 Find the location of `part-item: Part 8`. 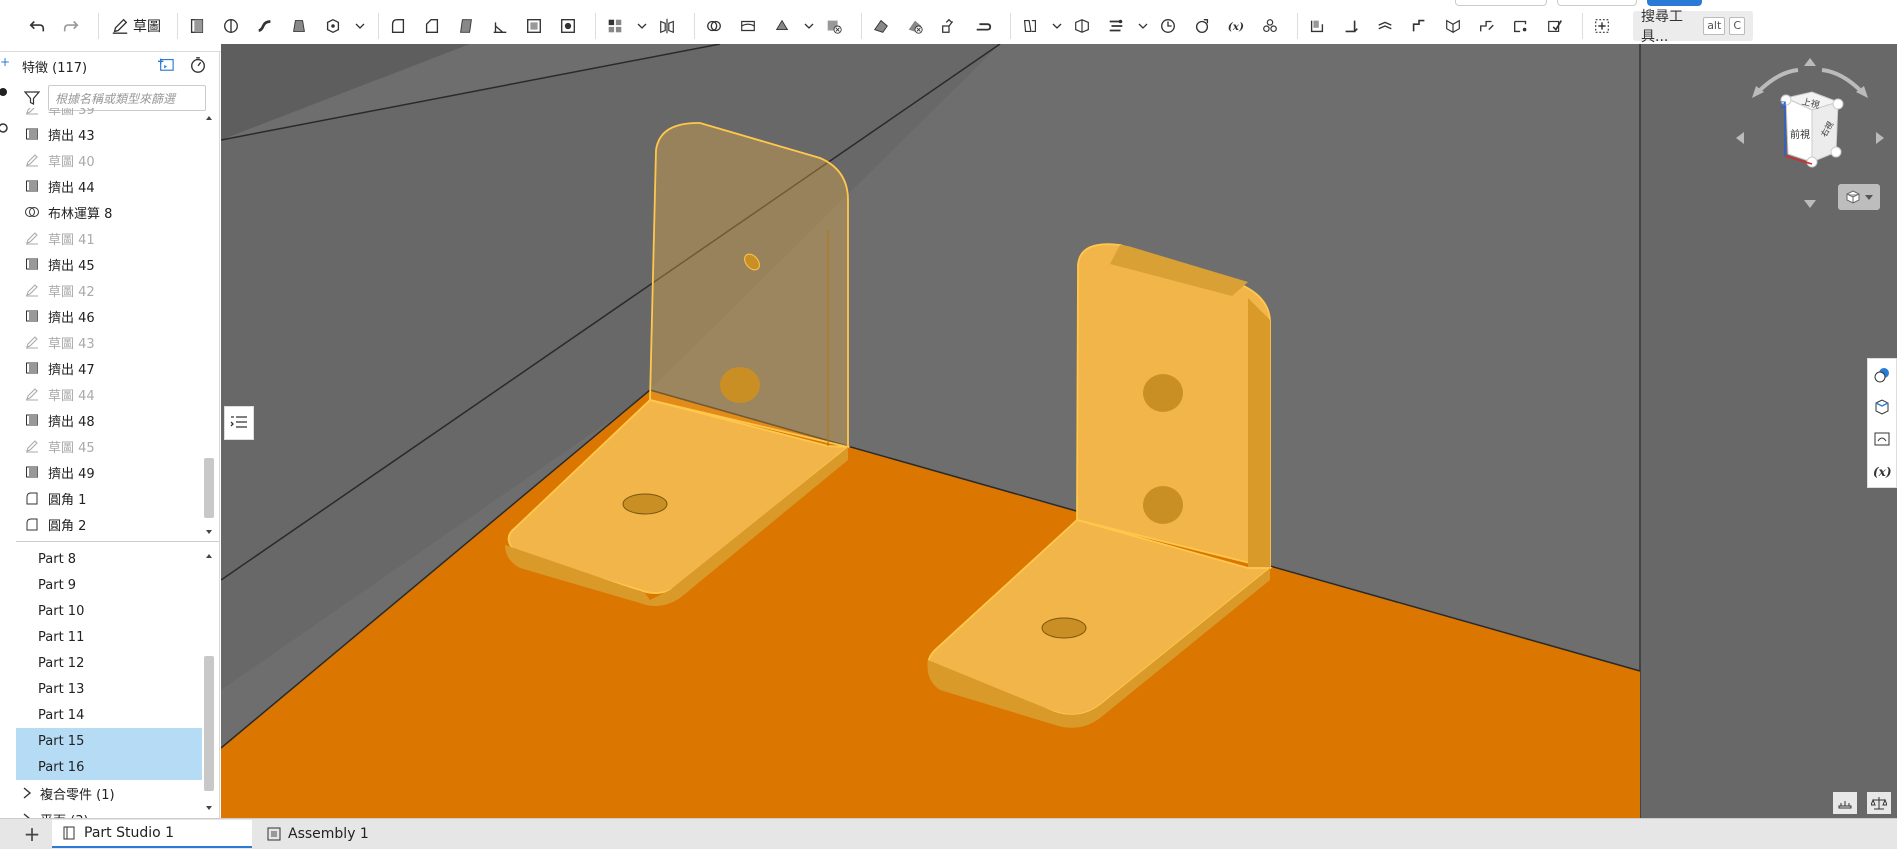

part-item: Part 8 is located at coordinates (109, 559).